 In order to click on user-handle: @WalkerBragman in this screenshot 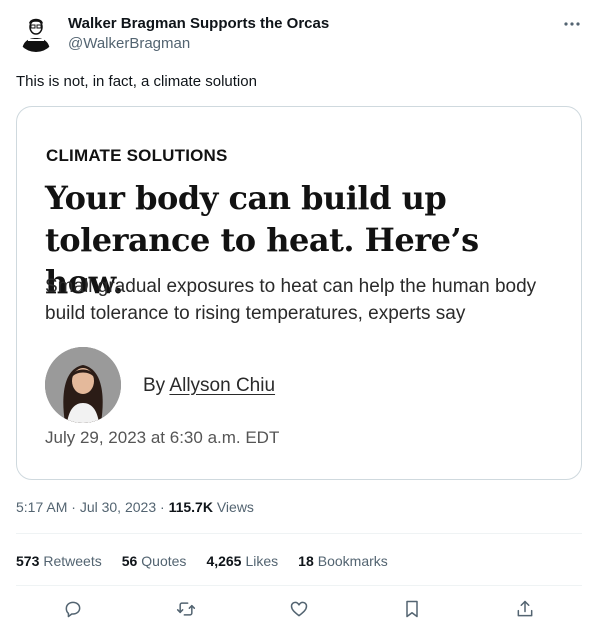, I will do `click(198, 44)`.